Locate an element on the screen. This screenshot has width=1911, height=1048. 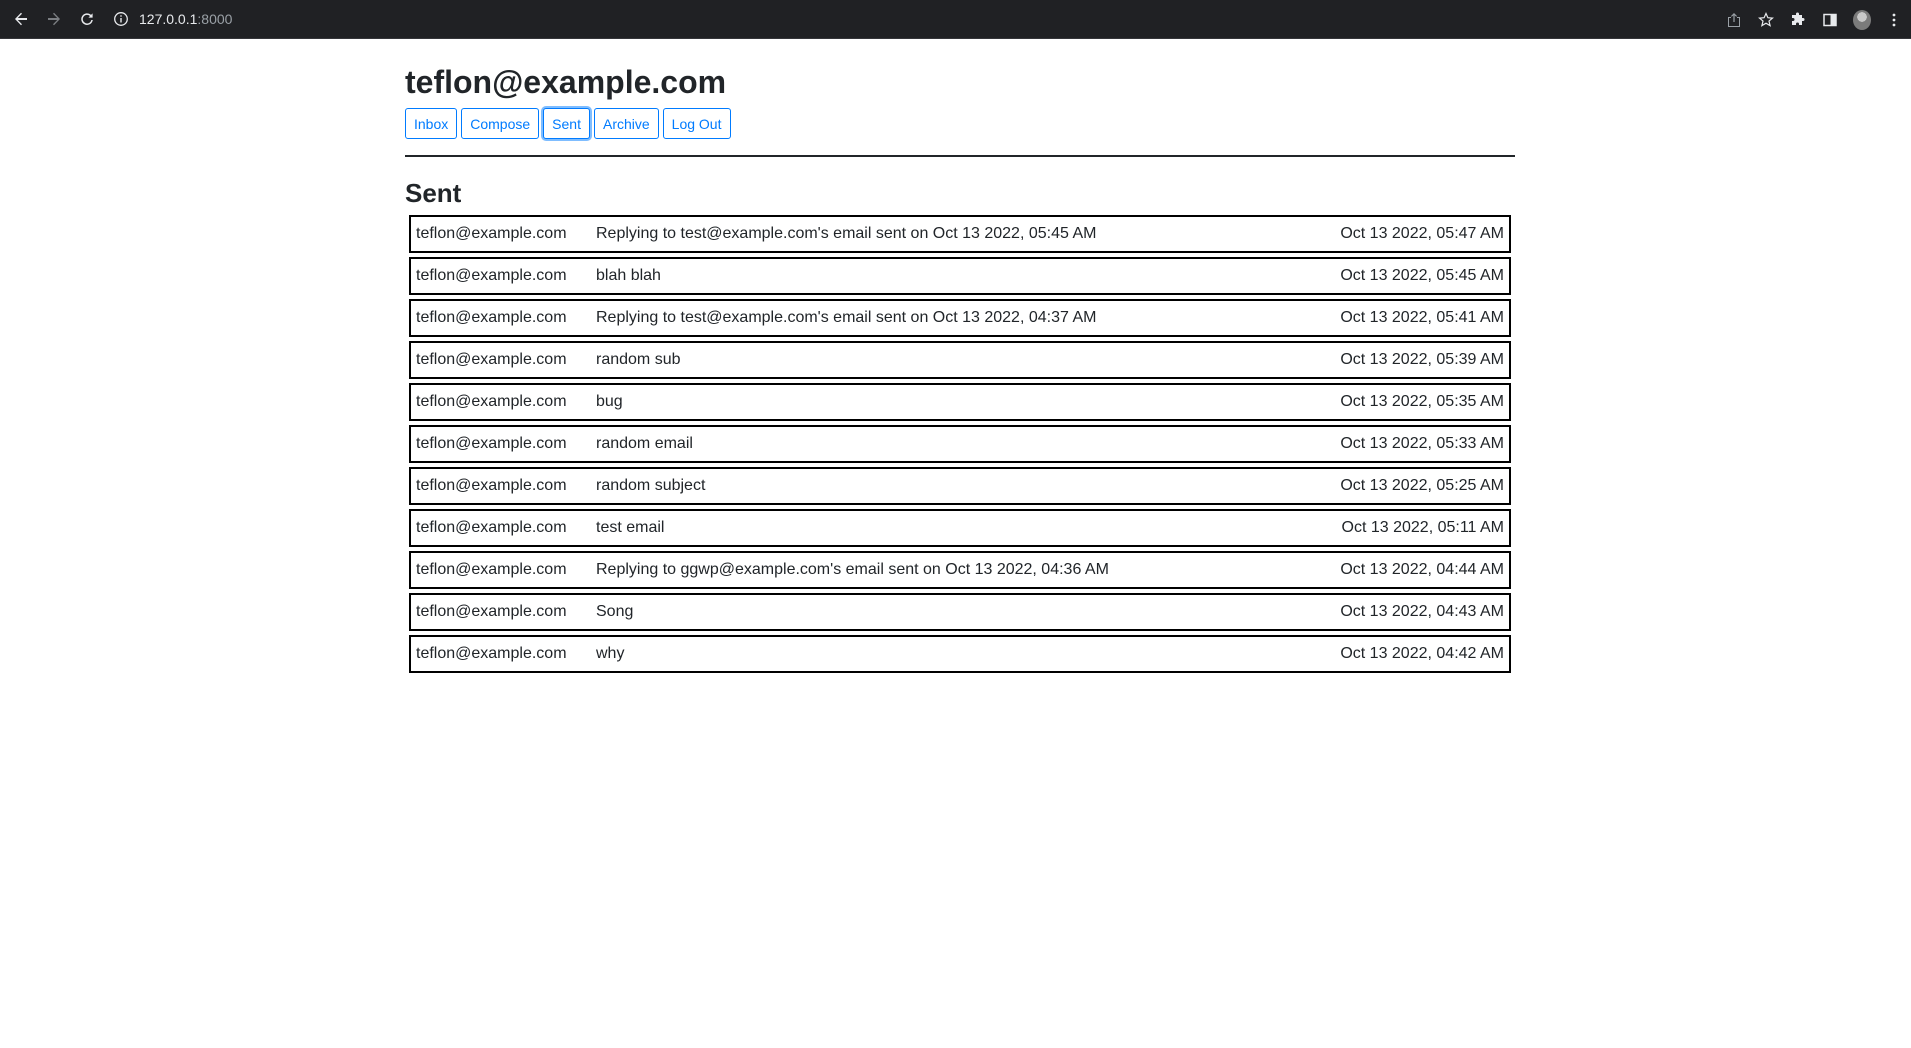
more-menu-icon is located at coordinates (1894, 20).